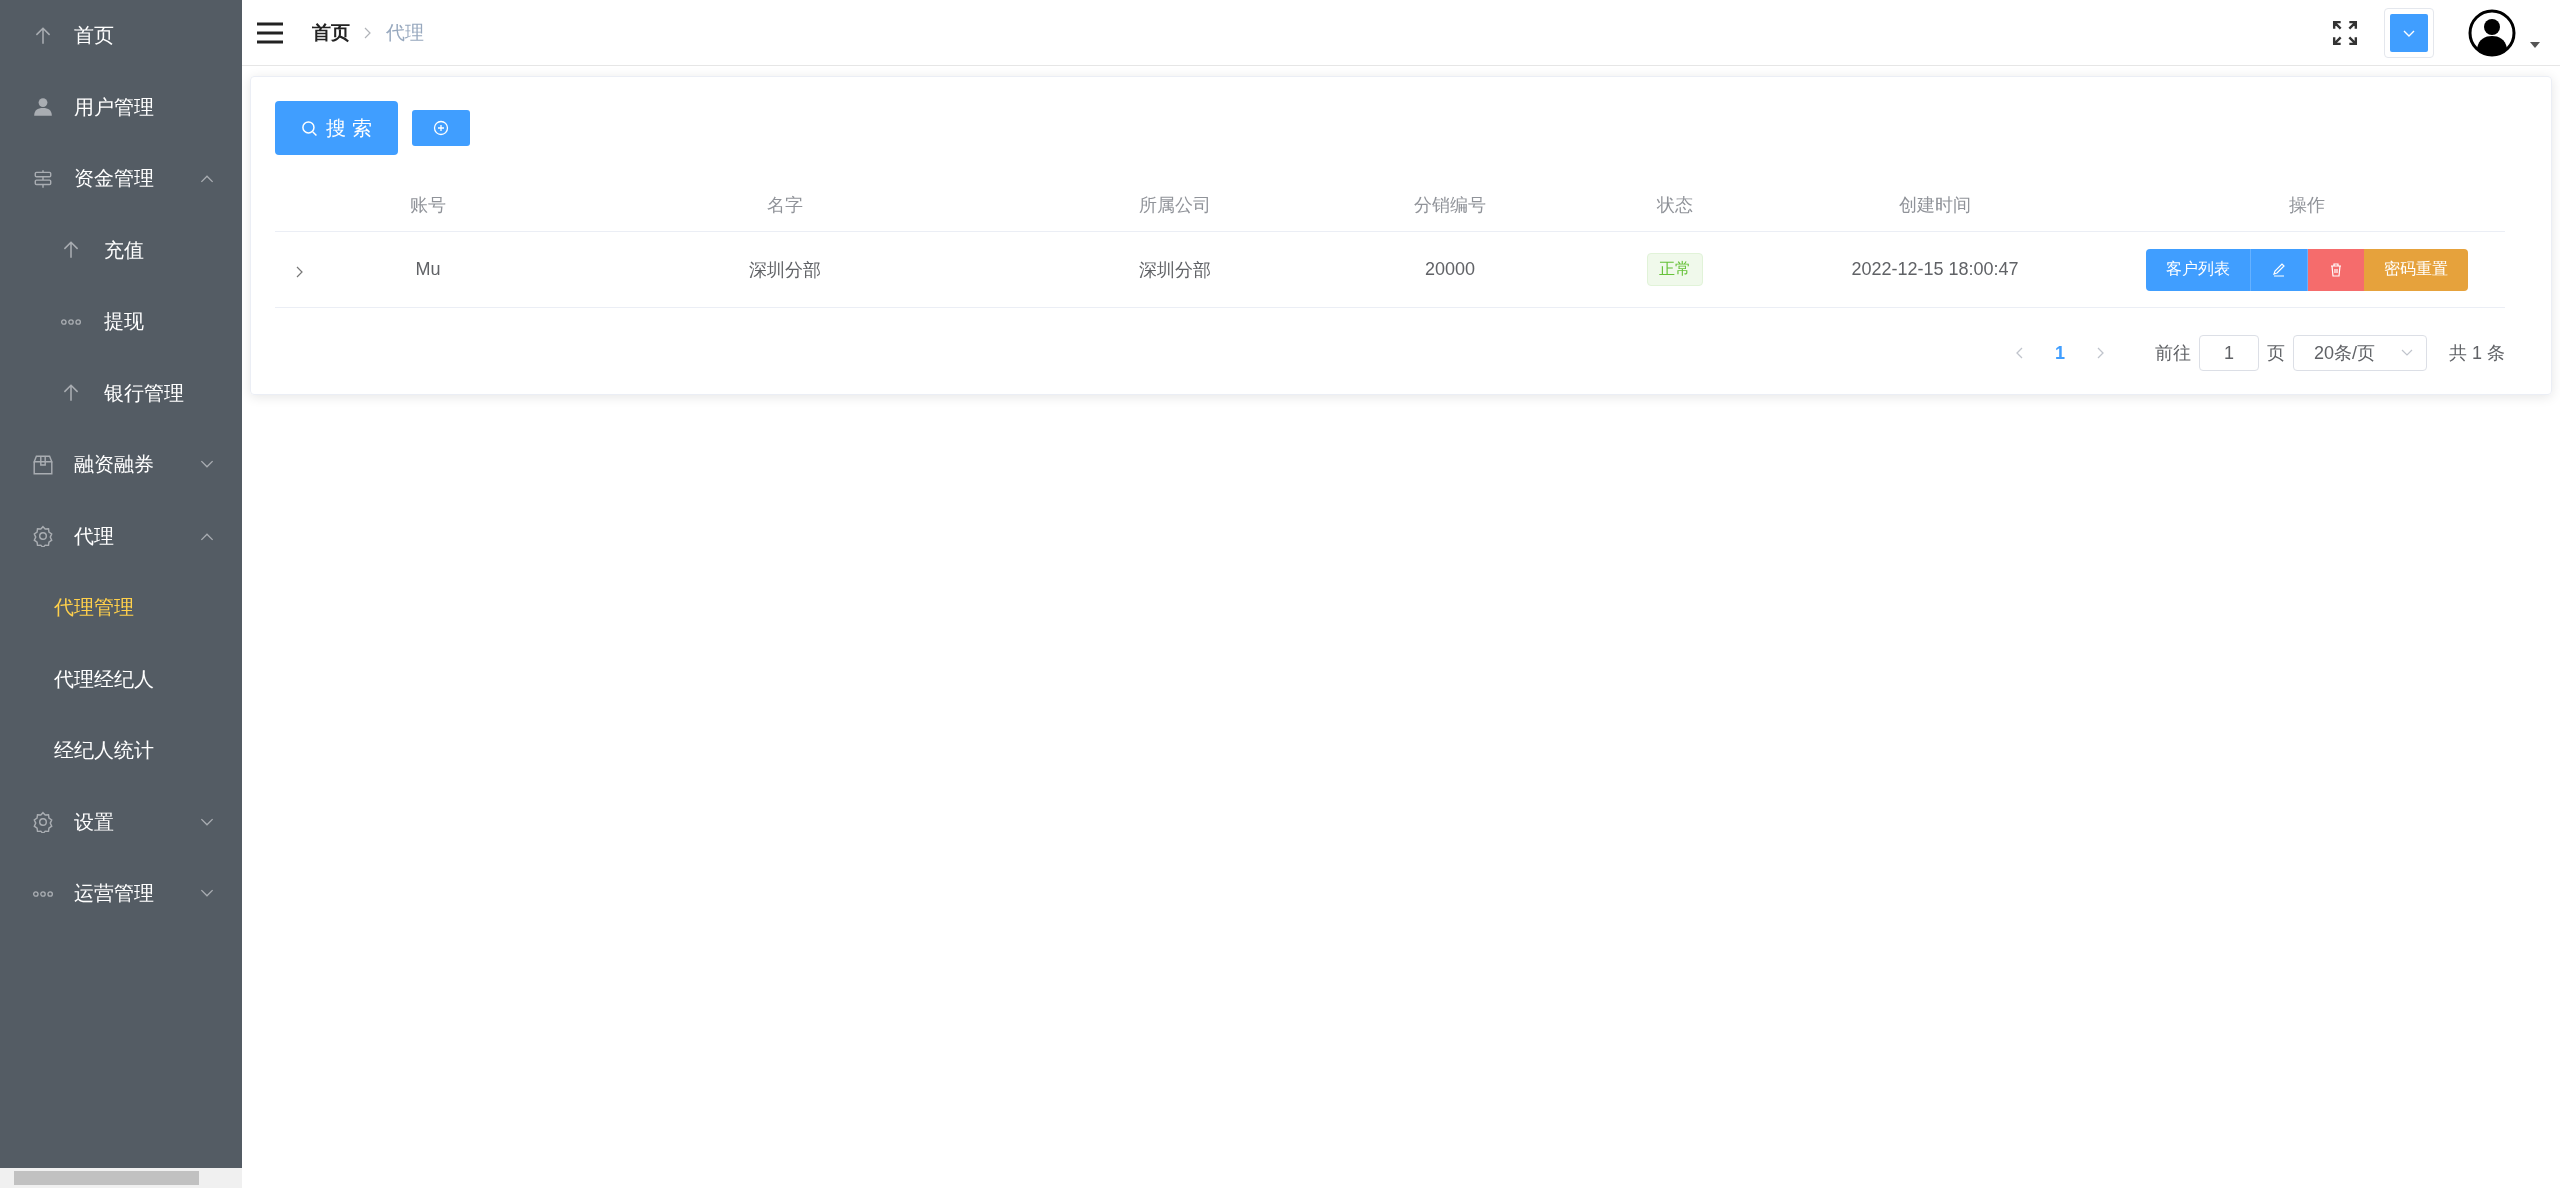 Image resolution: width=2560 pixels, height=1188 pixels. What do you see at coordinates (2018, 353) in the screenshot?
I see `chevron-left-icon` at bounding box center [2018, 353].